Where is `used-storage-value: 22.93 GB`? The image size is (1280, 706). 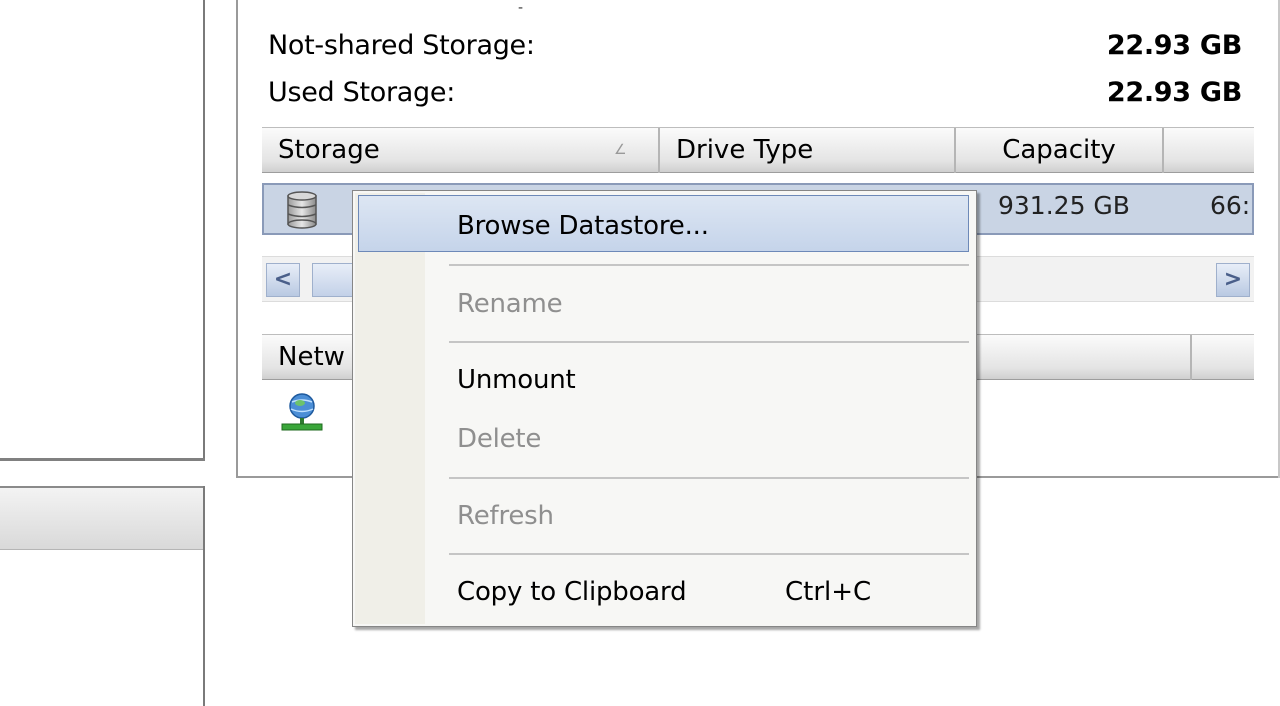
used-storage-value: 22.93 GB is located at coordinates (1174, 92).